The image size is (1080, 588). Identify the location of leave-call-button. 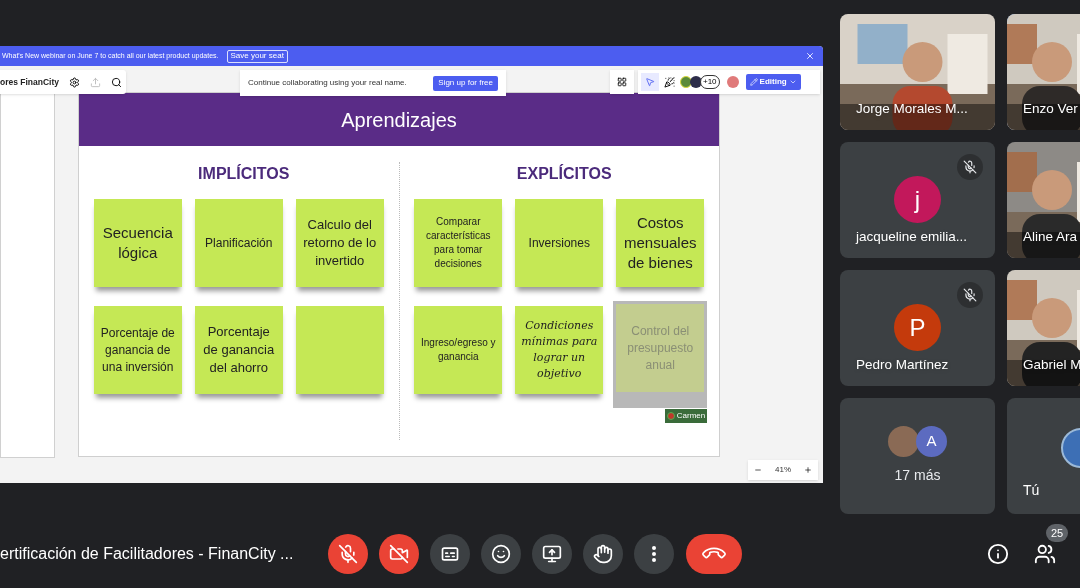
(714, 554).